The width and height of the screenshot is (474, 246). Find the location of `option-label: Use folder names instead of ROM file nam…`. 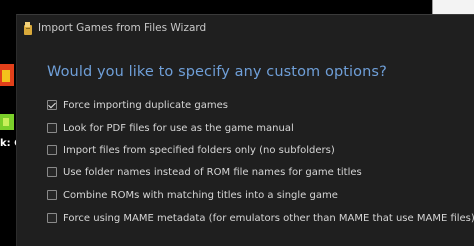

option-label: Use folder names instead of ROM file nam… is located at coordinates (212, 172).